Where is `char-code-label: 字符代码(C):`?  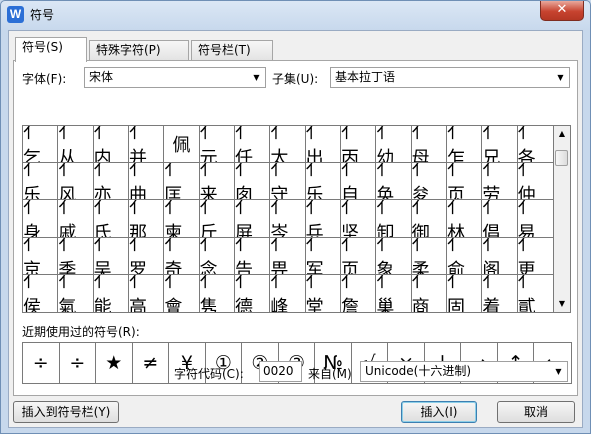
char-code-label: 字符代码(C): is located at coordinates (209, 374).